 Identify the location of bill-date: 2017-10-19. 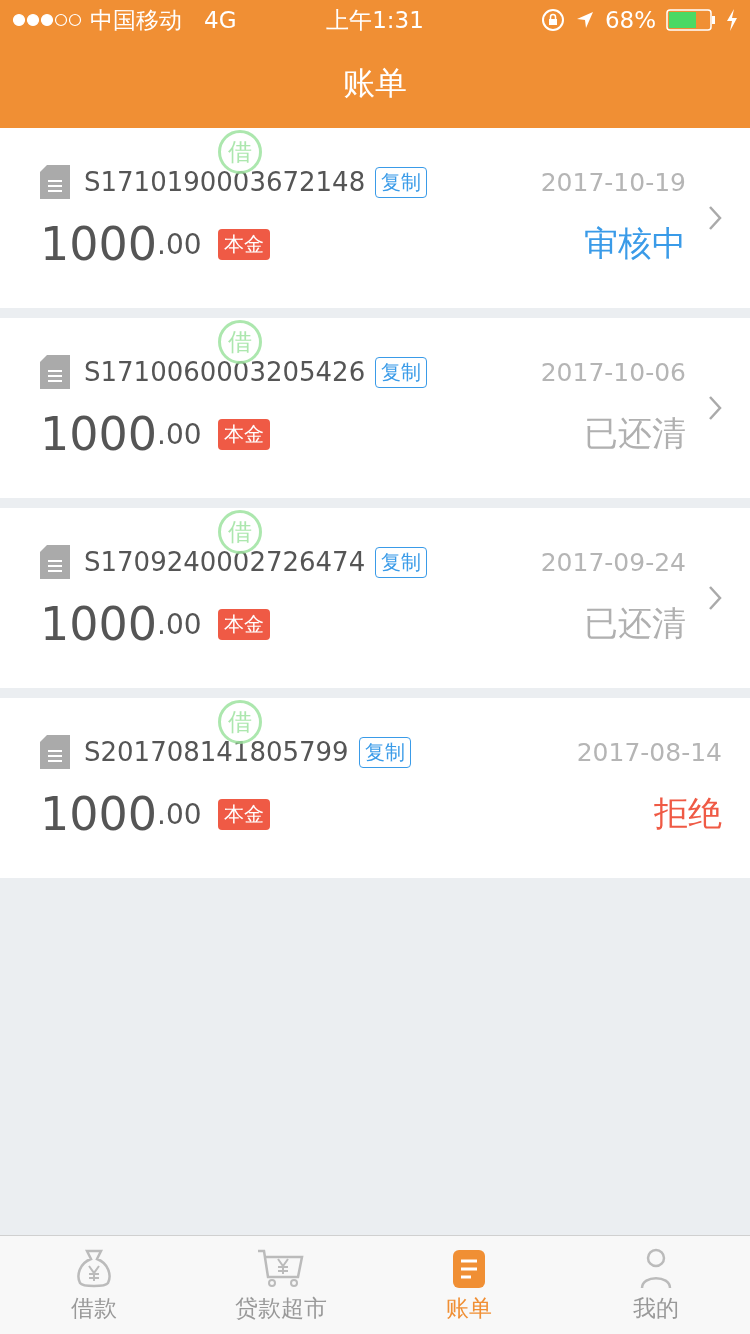
(613, 182).